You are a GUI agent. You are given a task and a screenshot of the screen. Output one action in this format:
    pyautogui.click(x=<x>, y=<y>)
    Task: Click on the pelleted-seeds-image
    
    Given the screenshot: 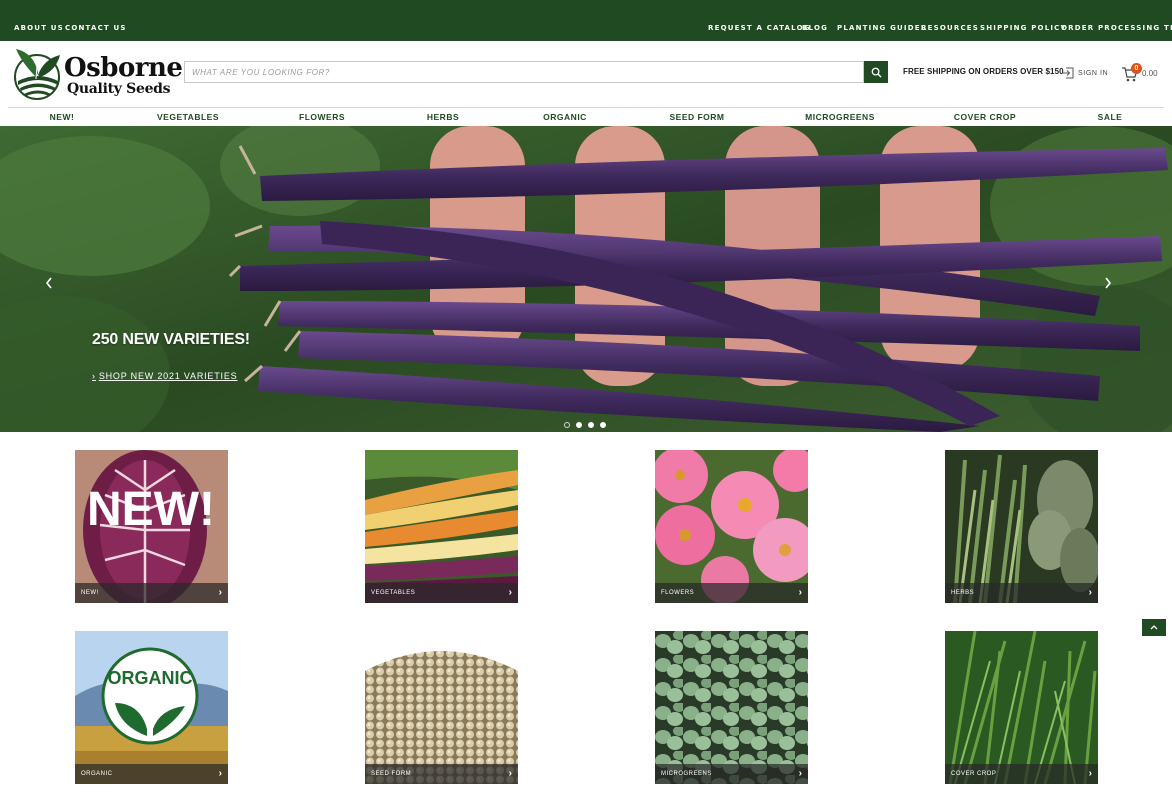 What is the action you would take?
    pyautogui.click(x=441, y=707)
    